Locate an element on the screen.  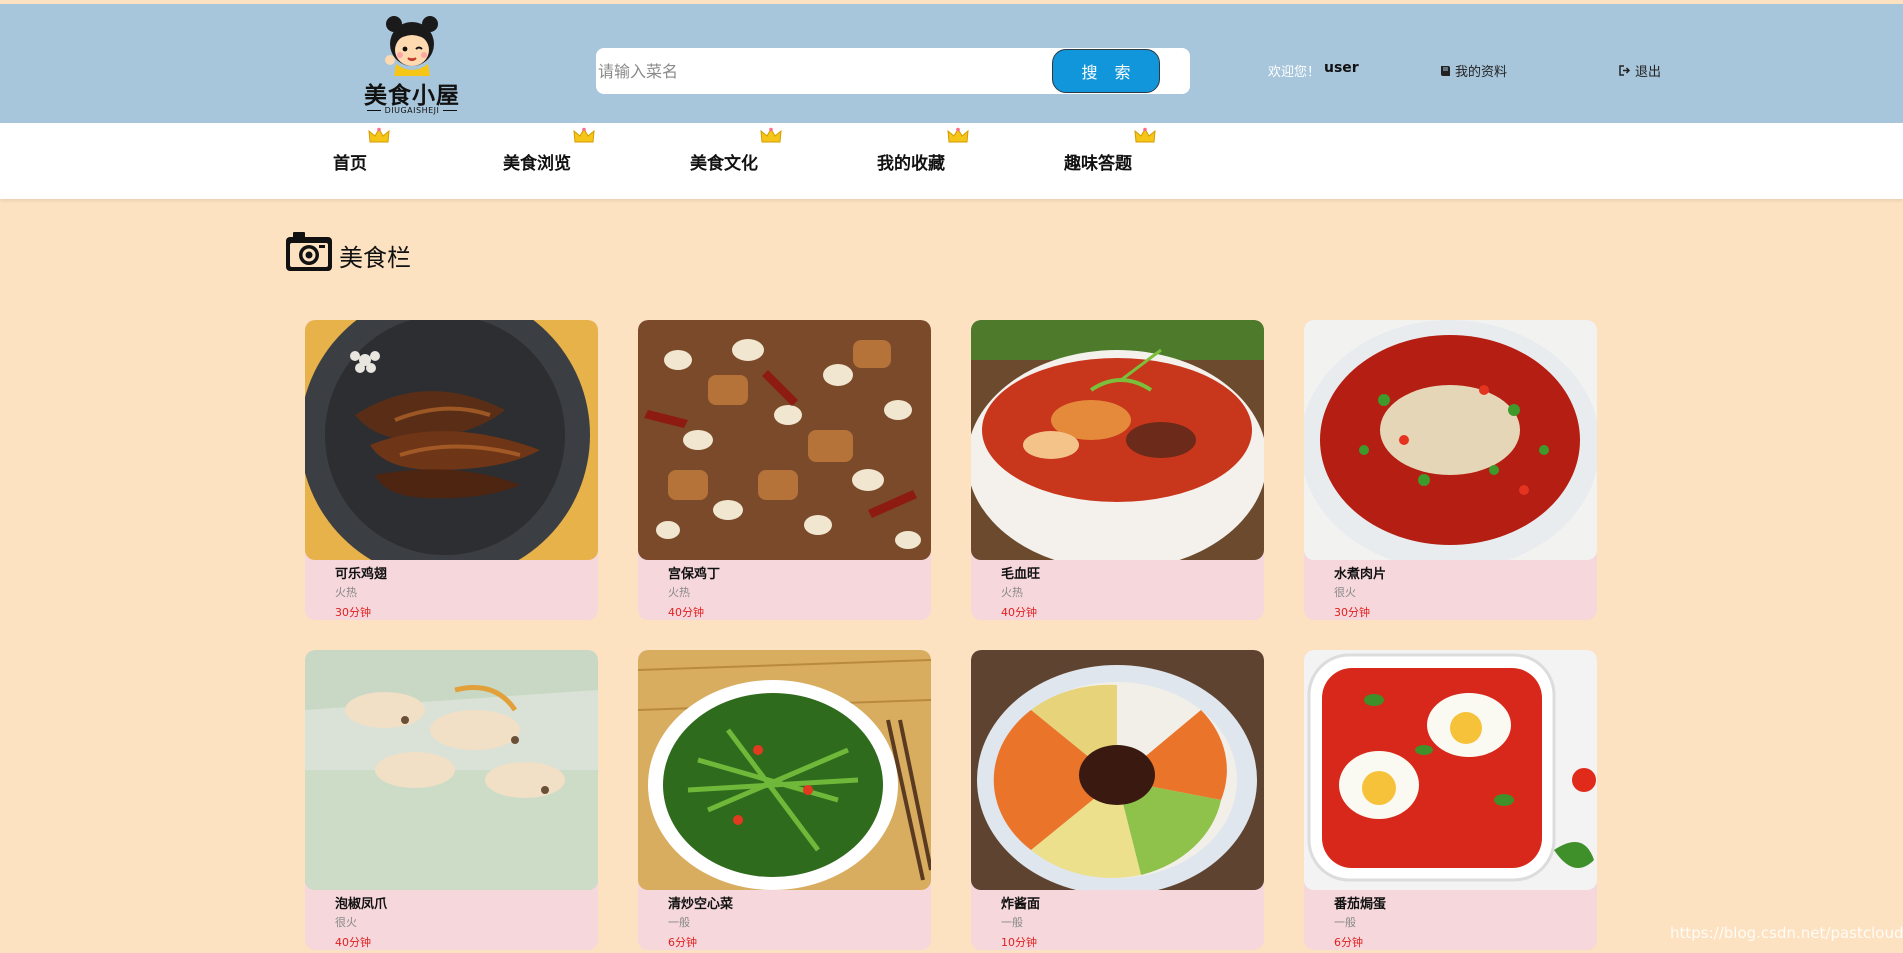
top-header: 美食小屋 DIUGAISHEJI 搜 索 欢迎您！ user 我的资料 退出 is located at coordinates (951, 63).